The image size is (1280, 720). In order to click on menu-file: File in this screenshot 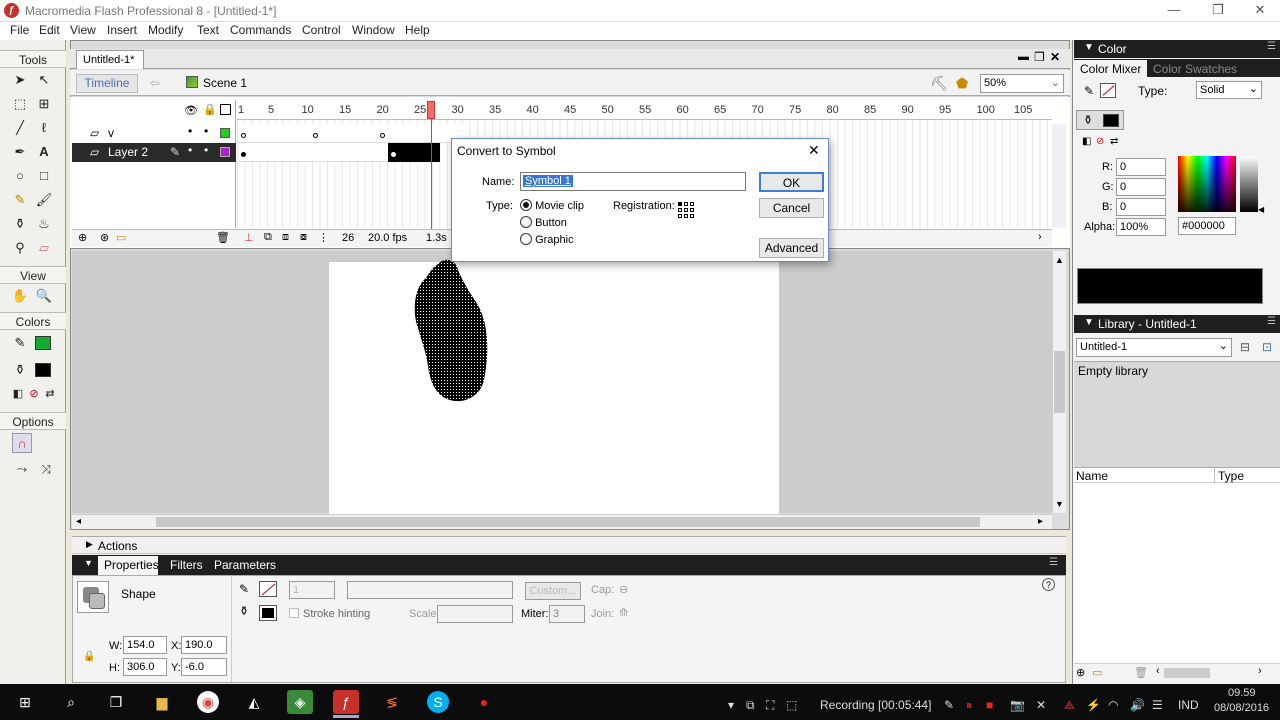, I will do `click(19, 30)`.